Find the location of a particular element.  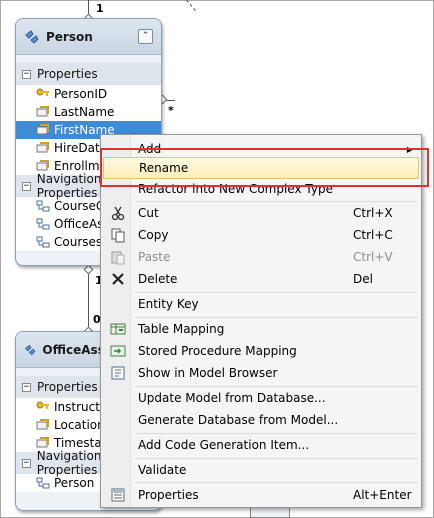

copy-icon is located at coordinates (118, 235).